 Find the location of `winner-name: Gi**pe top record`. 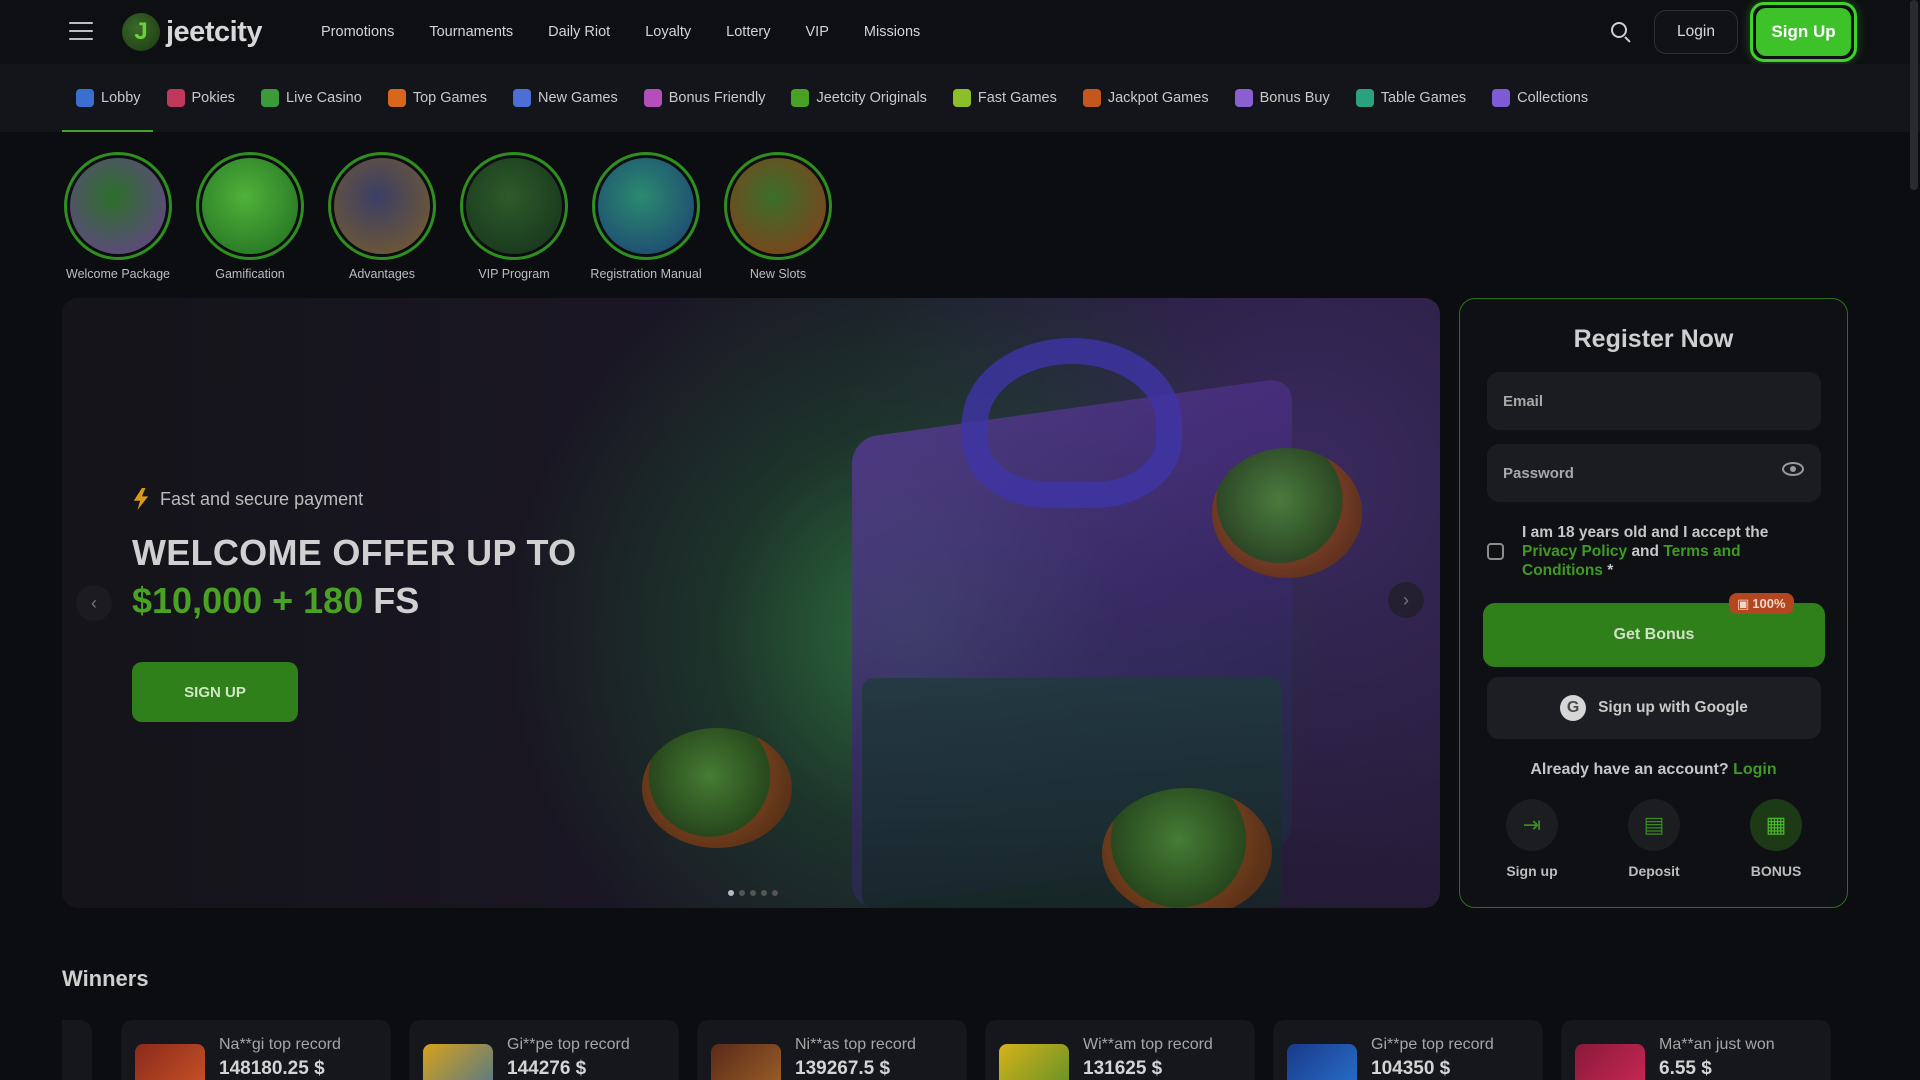

winner-name: Gi**pe top record is located at coordinates (568, 1044).